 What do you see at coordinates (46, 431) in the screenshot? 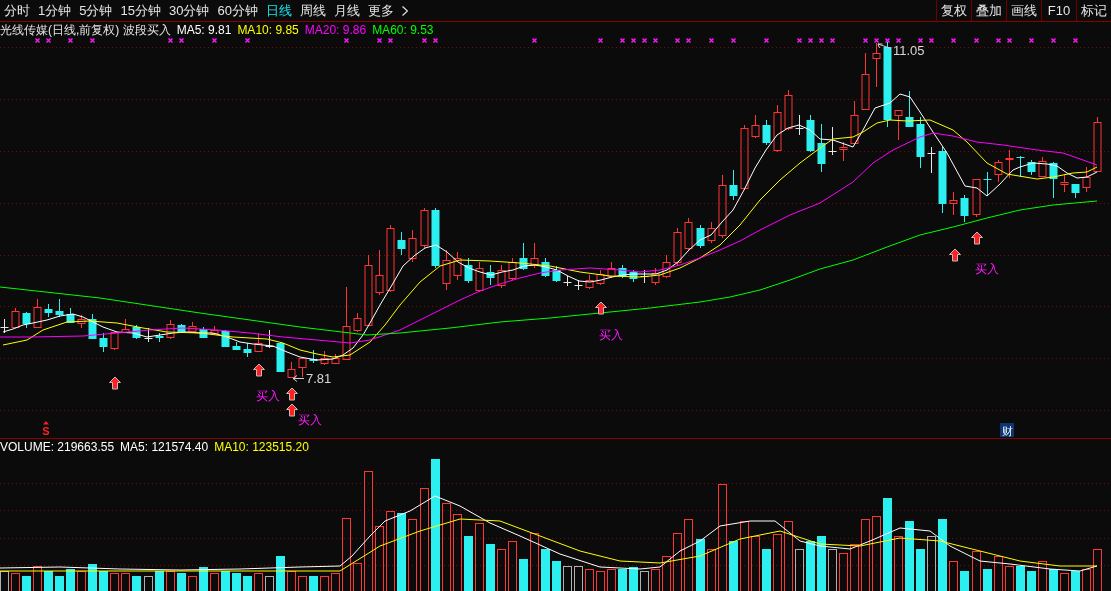
I see `signal-letter: S` at bounding box center [46, 431].